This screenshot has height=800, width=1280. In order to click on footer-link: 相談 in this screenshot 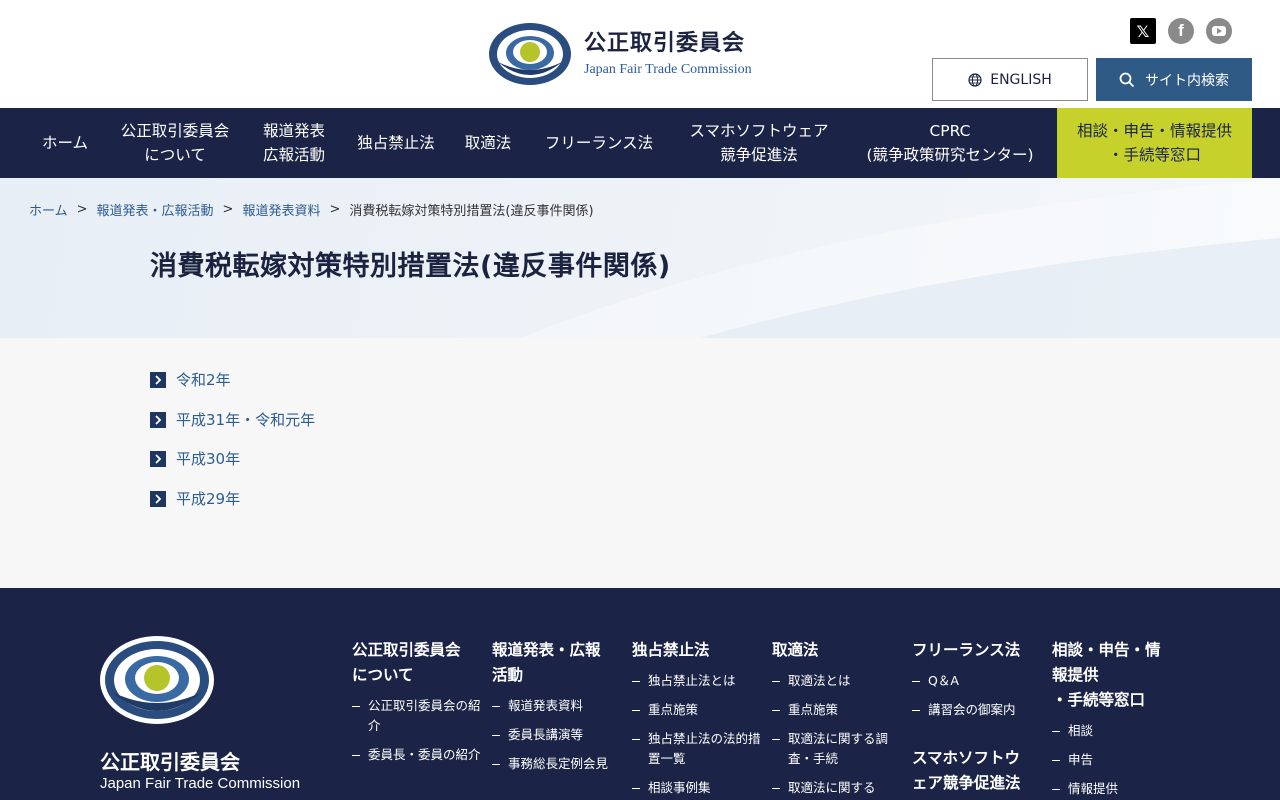, I will do `click(1117, 731)`.